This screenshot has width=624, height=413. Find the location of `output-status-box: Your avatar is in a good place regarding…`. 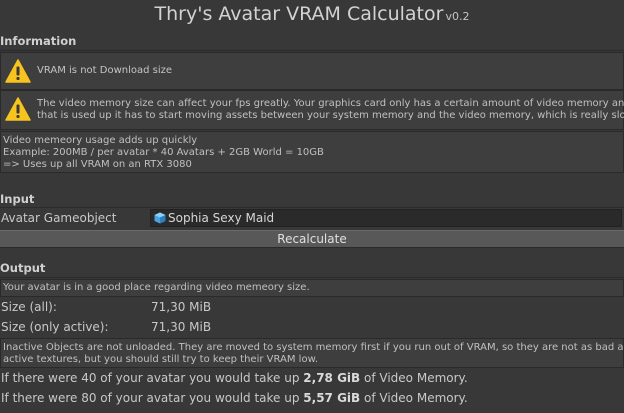

output-status-box: Your avatar is in a good place regarding… is located at coordinates (312, 288).